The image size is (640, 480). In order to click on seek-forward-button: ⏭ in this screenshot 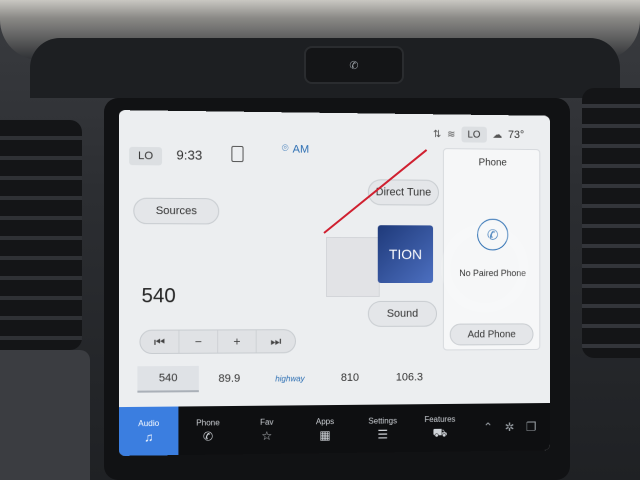, I will do `click(276, 341)`.